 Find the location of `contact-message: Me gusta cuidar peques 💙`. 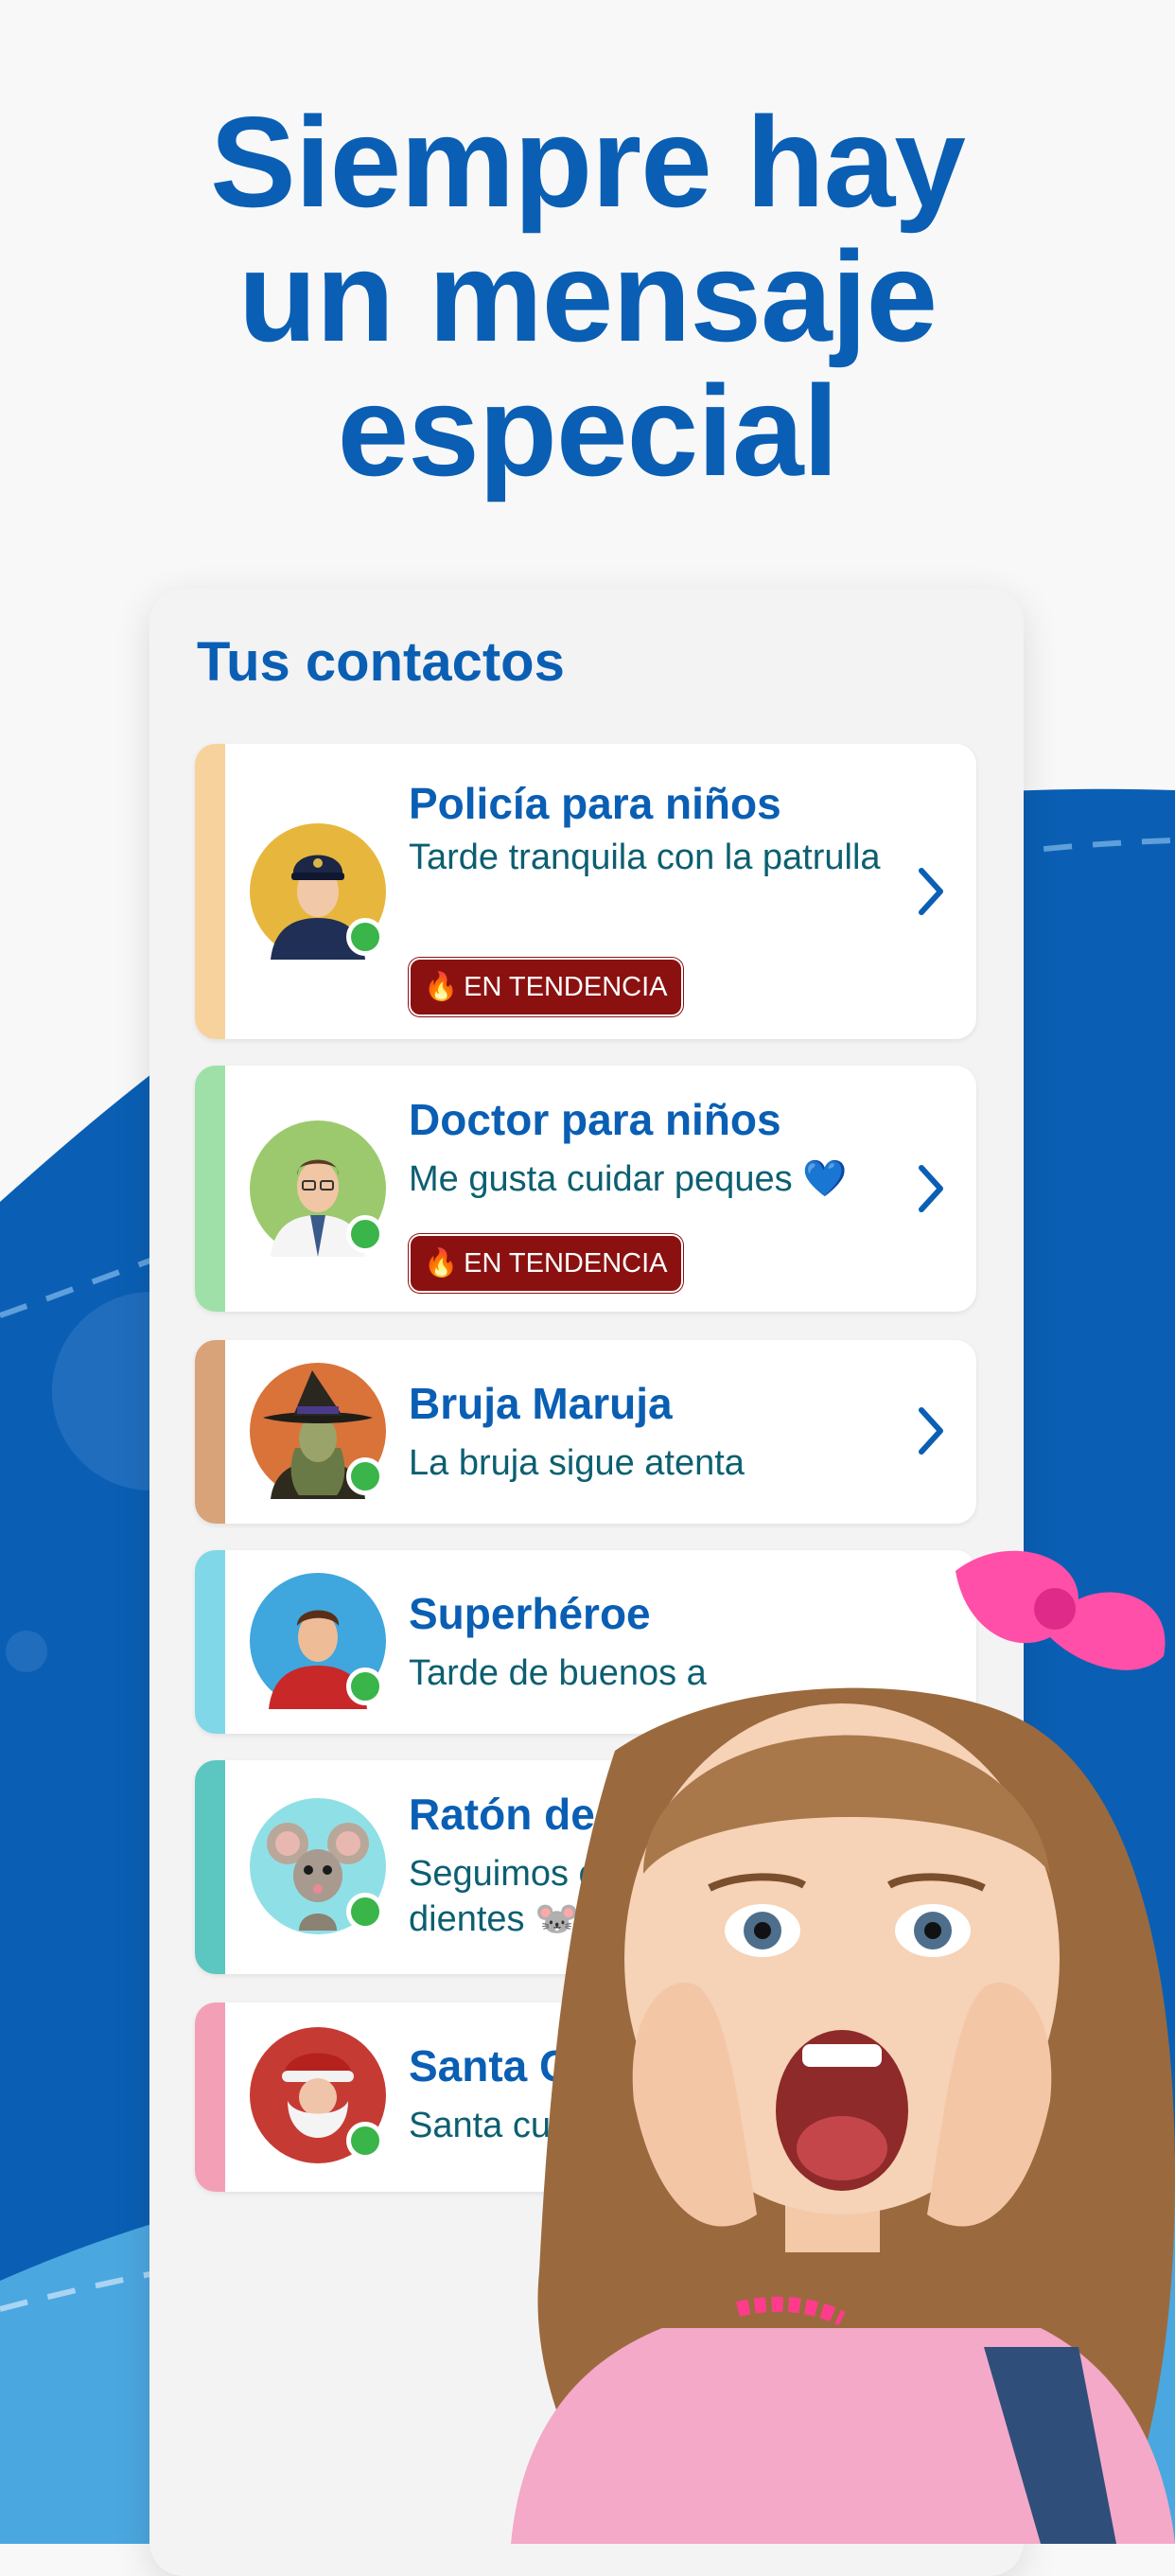

contact-message: Me gusta cuidar peques 💙 is located at coordinates (628, 1179).